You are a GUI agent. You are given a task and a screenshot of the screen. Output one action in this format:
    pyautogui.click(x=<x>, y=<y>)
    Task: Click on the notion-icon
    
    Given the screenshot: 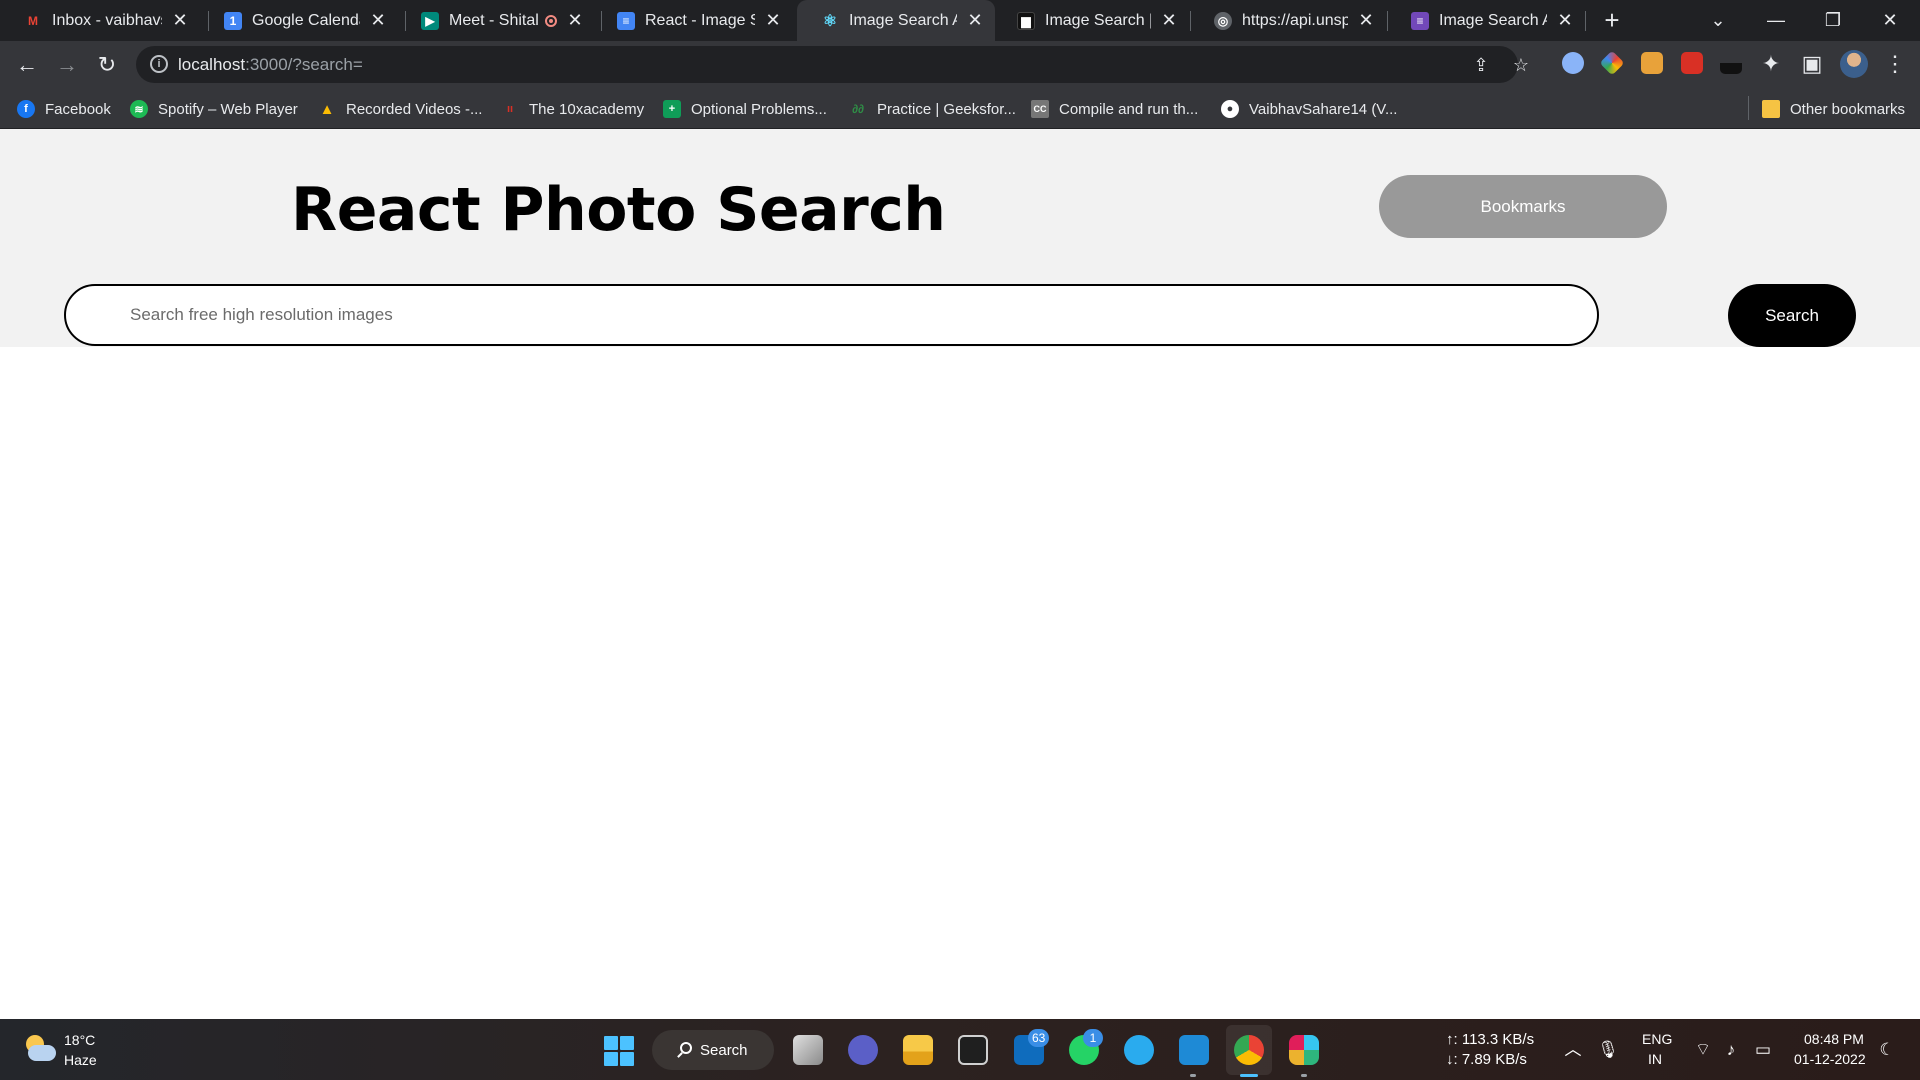 What is the action you would take?
    pyautogui.click(x=973, y=1050)
    